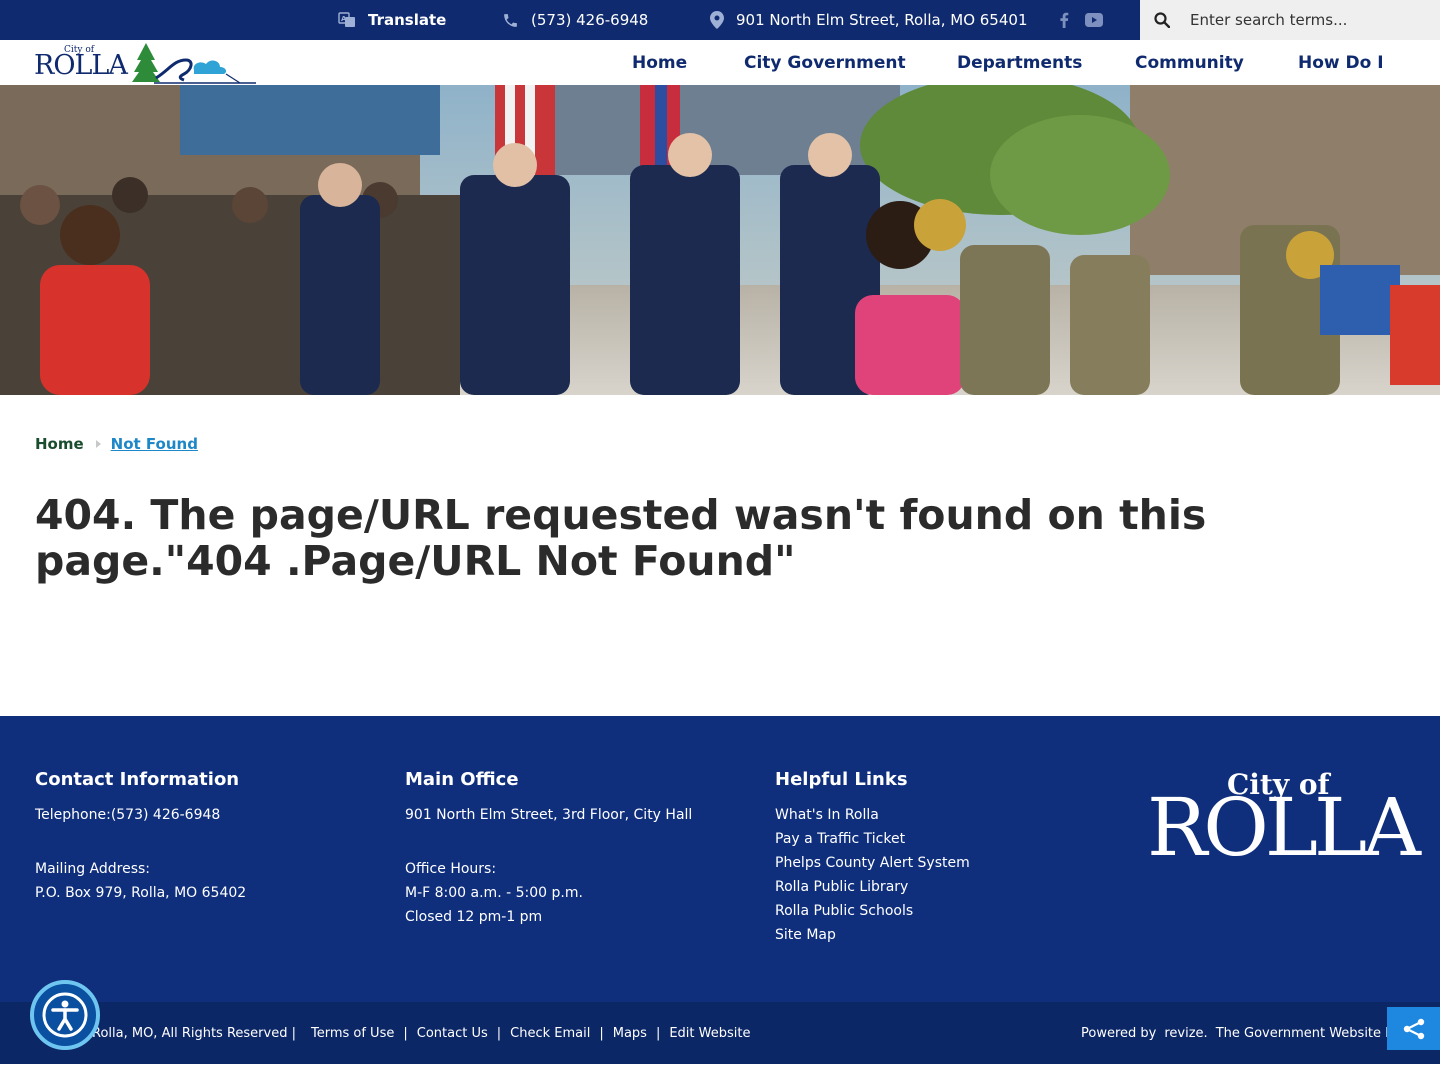 Image resolution: width=1440 pixels, height=1080 pixels. I want to click on breadcrumb: Home Not Found, so click(116, 444).